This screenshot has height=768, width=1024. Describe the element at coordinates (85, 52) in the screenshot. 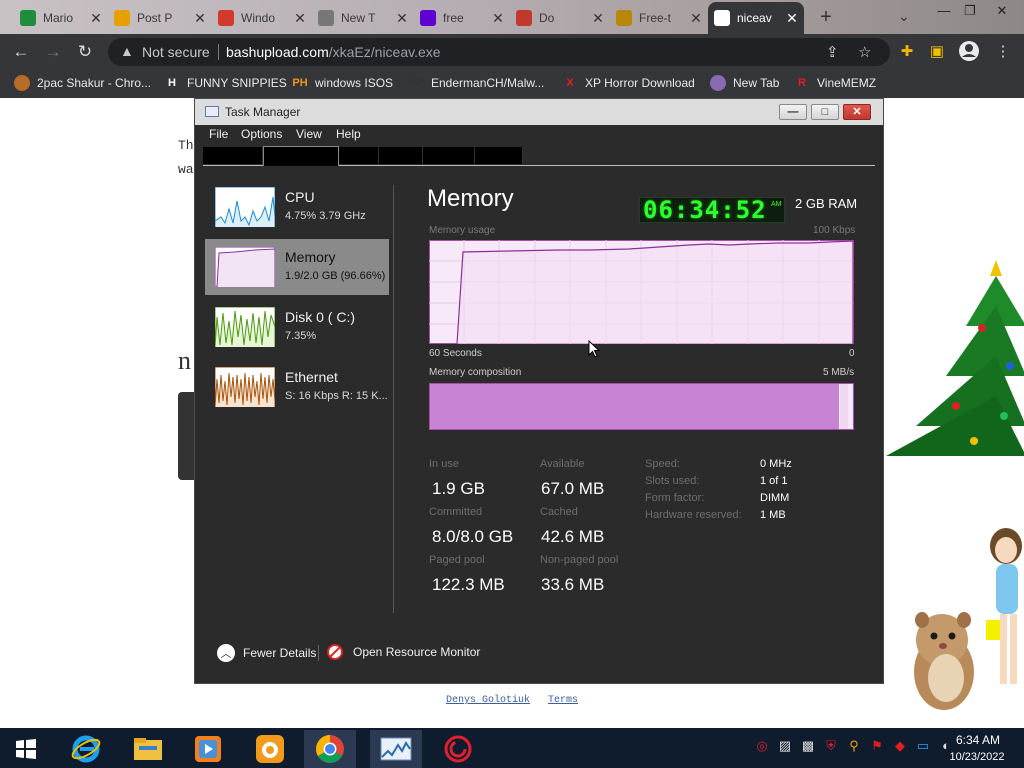

I see `reload-icon: ↻` at that location.